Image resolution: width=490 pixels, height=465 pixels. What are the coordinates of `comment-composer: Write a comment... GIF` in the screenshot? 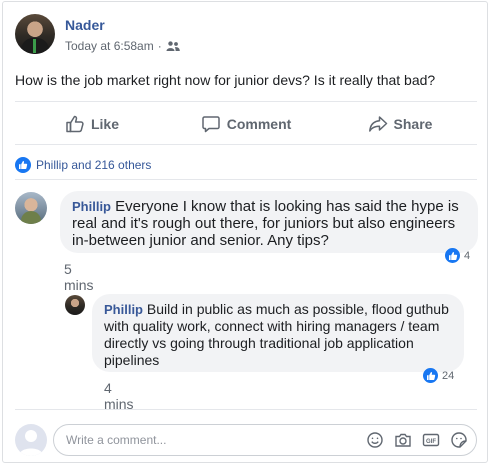 It's located at (246, 440).